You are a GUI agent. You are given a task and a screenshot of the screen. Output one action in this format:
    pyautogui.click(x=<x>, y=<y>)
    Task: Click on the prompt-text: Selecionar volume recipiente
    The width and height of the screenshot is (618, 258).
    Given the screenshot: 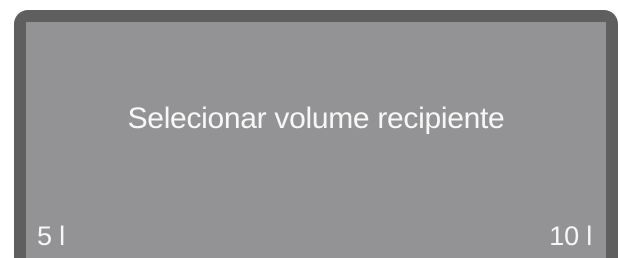 What is the action you would take?
    pyautogui.click(x=316, y=118)
    